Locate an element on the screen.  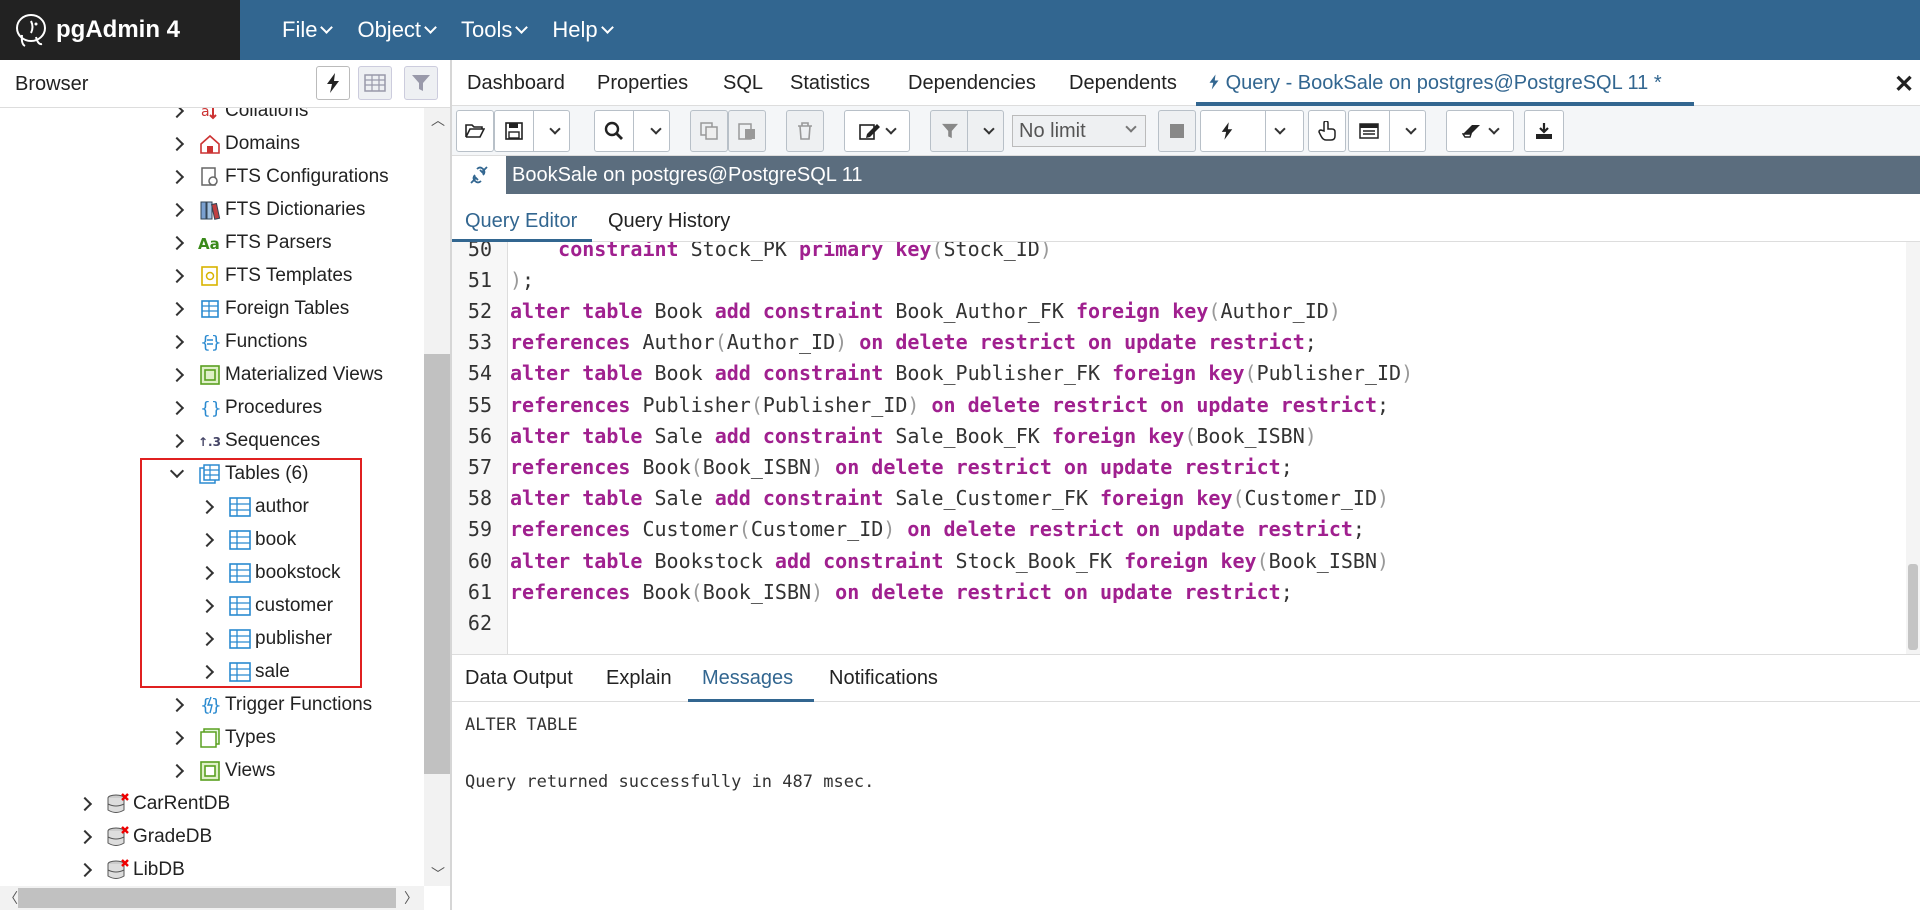
find-button is located at coordinates (632, 131).